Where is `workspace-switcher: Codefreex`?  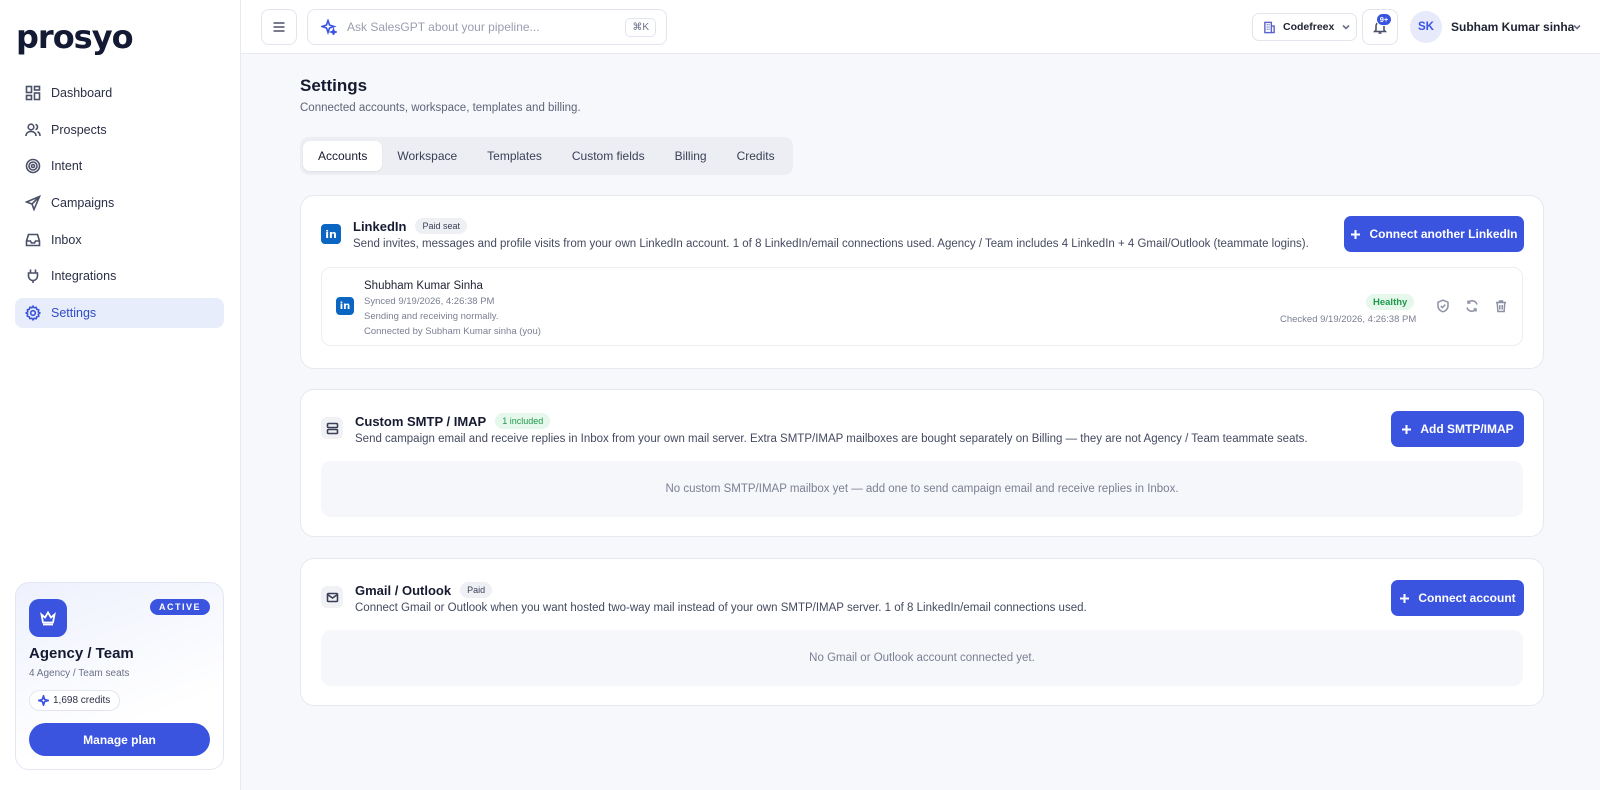 workspace-switcher: Codefreex is located at coordinates (1304, 27).